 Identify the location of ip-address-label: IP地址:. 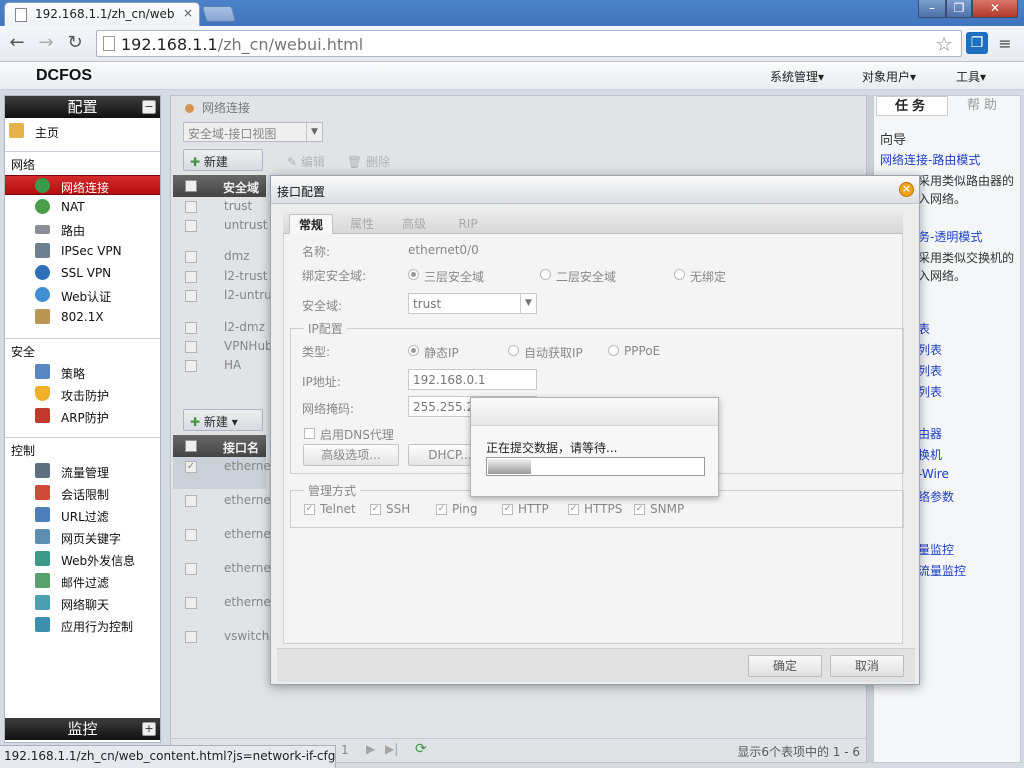
(321, 382).